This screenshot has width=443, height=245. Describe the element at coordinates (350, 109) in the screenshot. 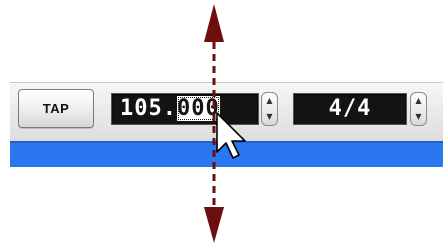

I see `meter-field: 4/4` at that location.